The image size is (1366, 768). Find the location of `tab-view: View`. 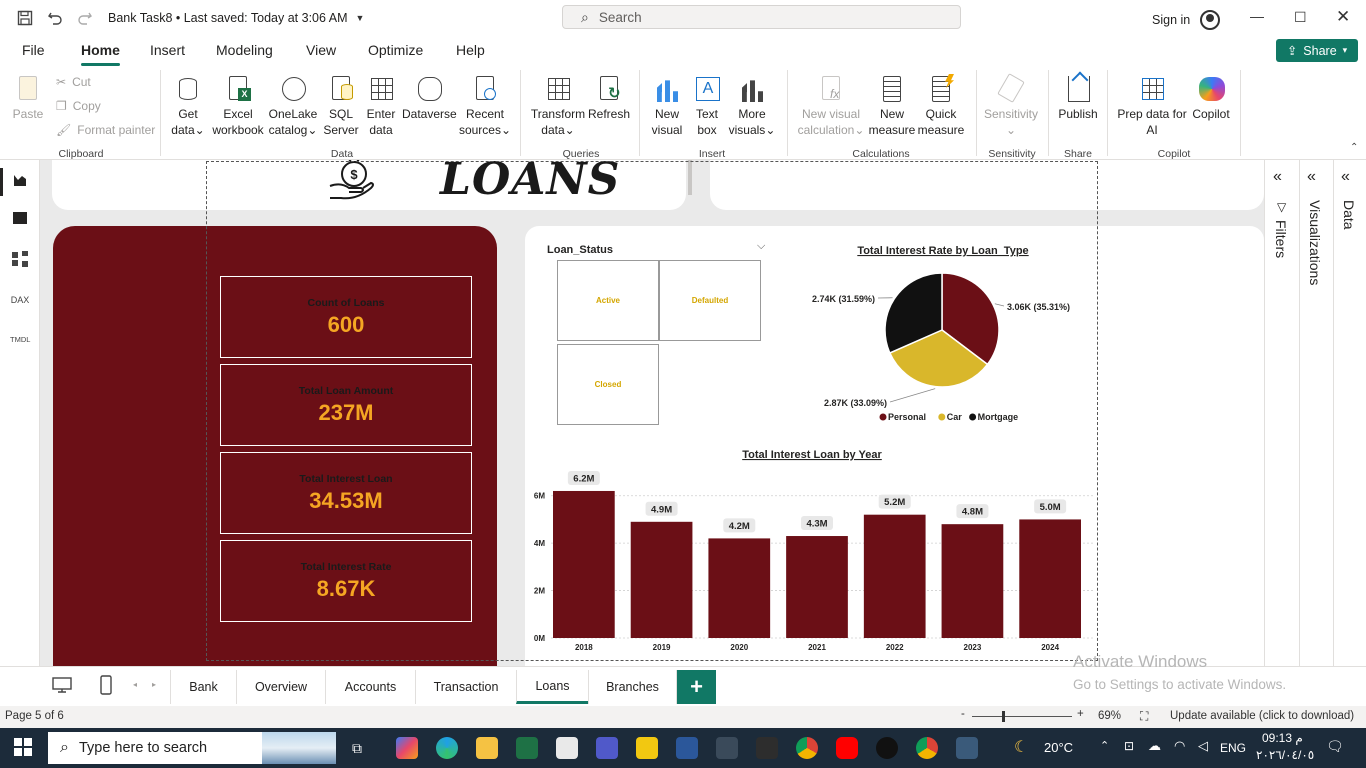

tab-view: View is located at coordinates (321, 50).